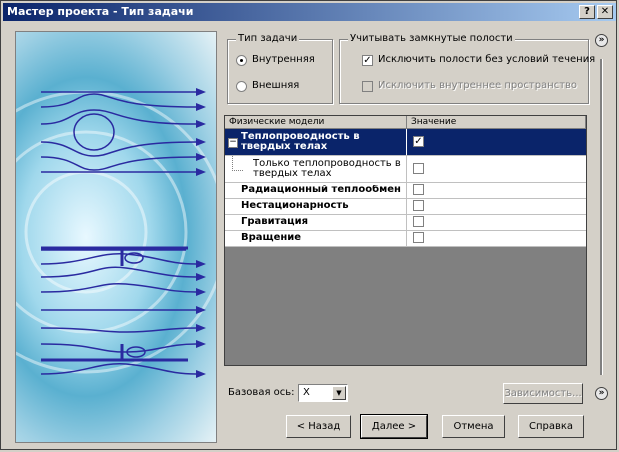 This screenshot has width=619, height=452. I want to click on grid-row-label: Гравитация, so click(274, 222).